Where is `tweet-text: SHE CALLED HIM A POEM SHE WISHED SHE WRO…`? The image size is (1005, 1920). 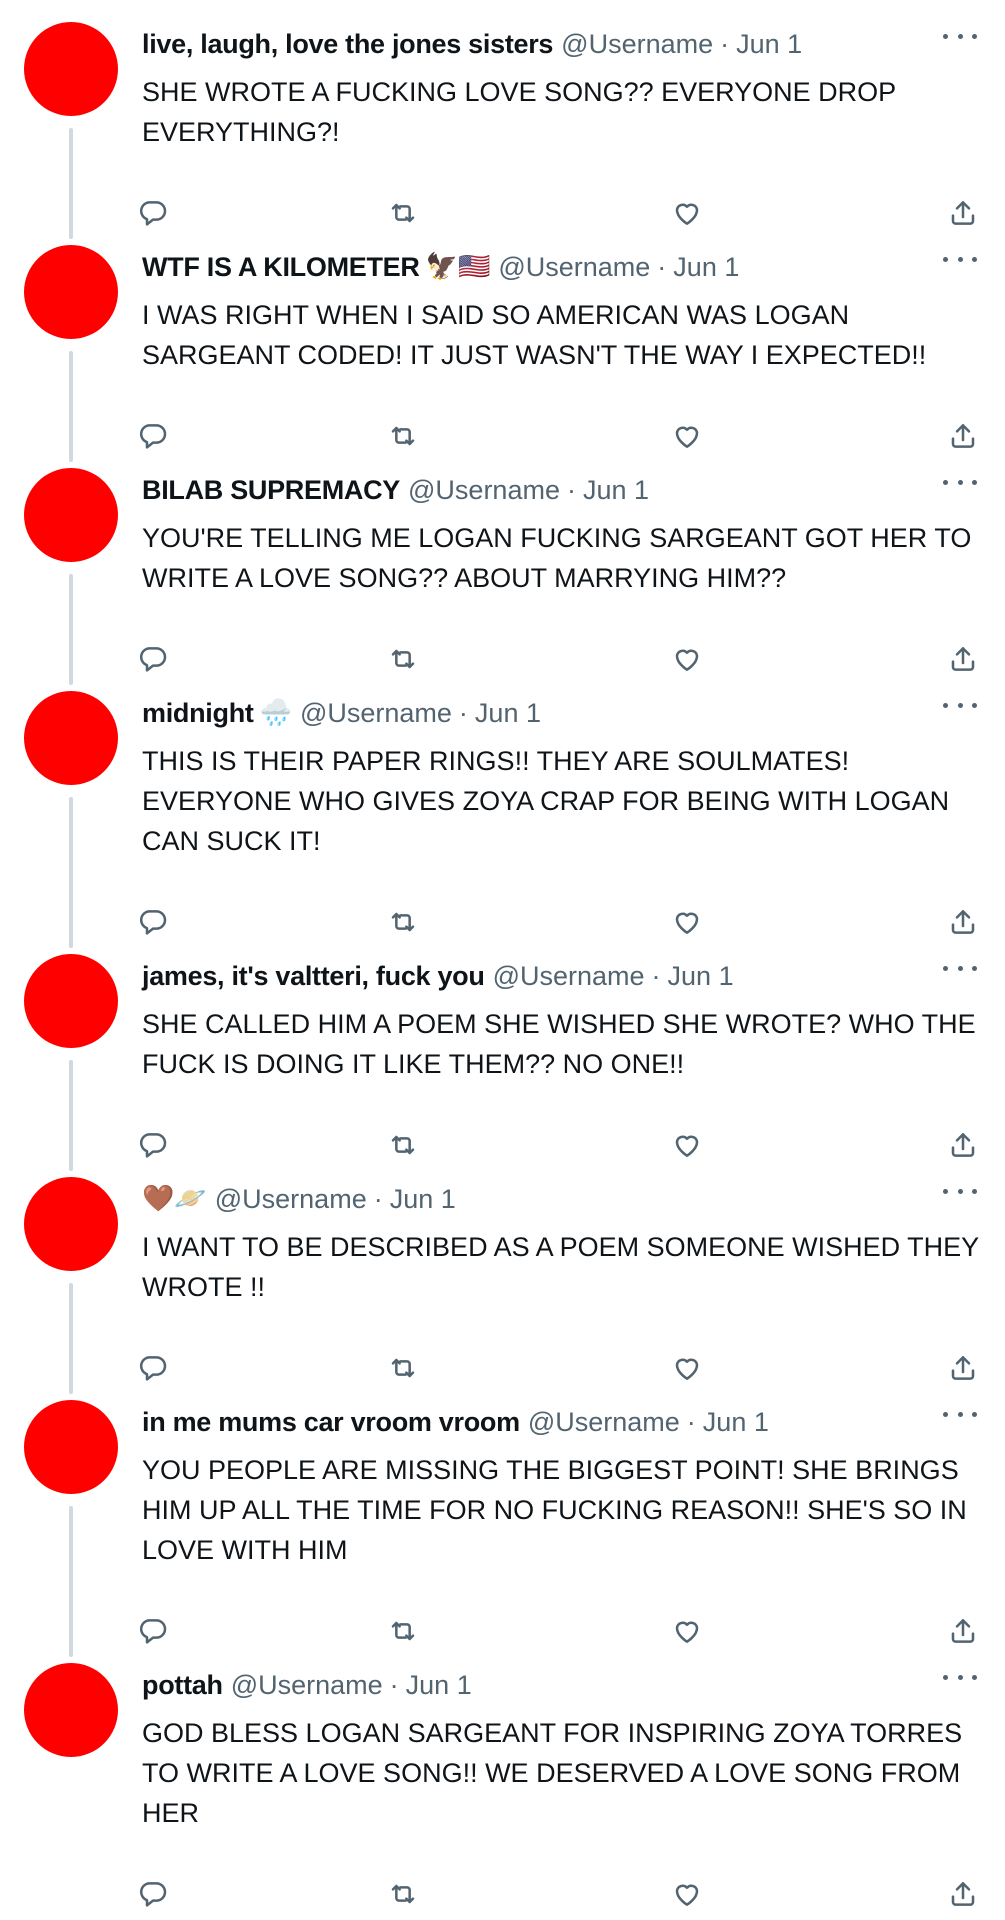
tweet-text: SHE CALLED HIM A POEM SHE WISHED SHE WRO… is located at coordinates (559, 1044).